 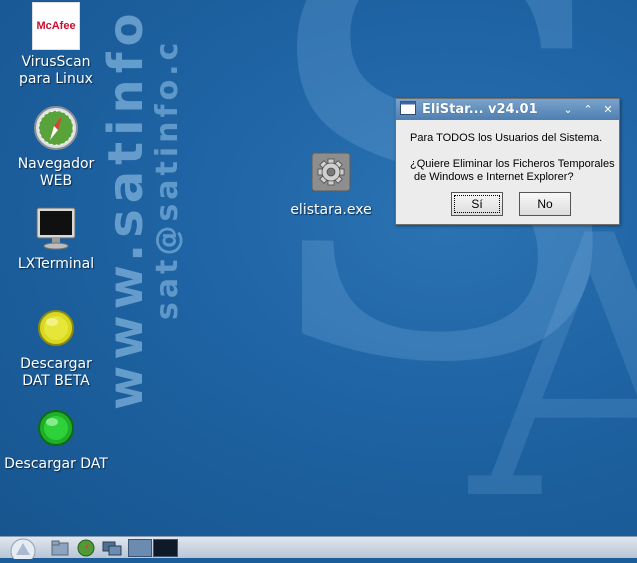 What do you see at coordinates (56, 128) in the screenshot?
I see `compass-icon` at bounding box center [56, 128].